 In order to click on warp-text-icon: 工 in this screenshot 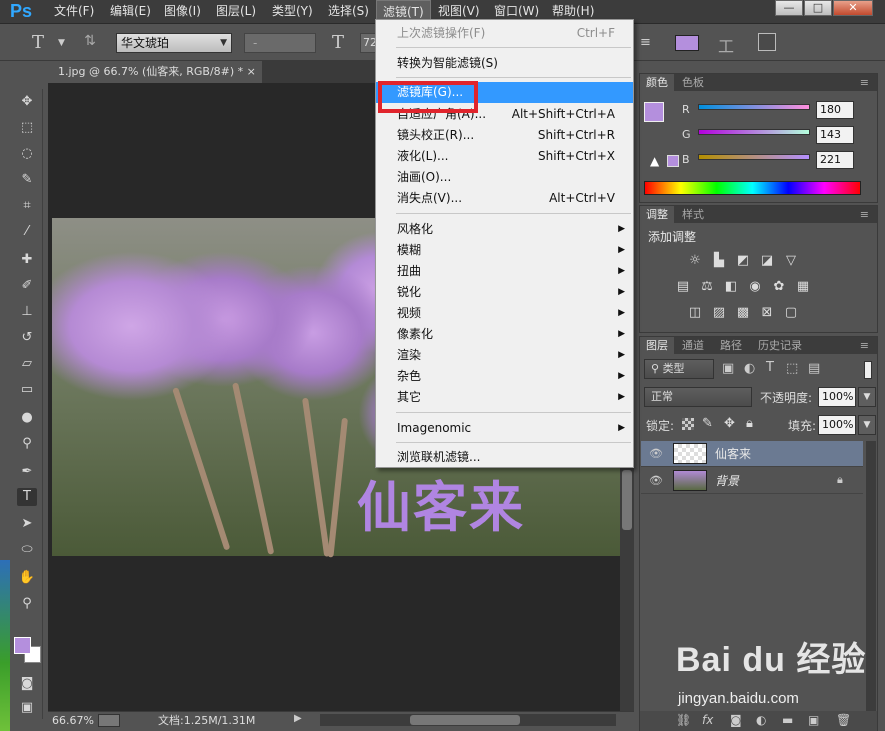, I will do `click(726, 45)`.